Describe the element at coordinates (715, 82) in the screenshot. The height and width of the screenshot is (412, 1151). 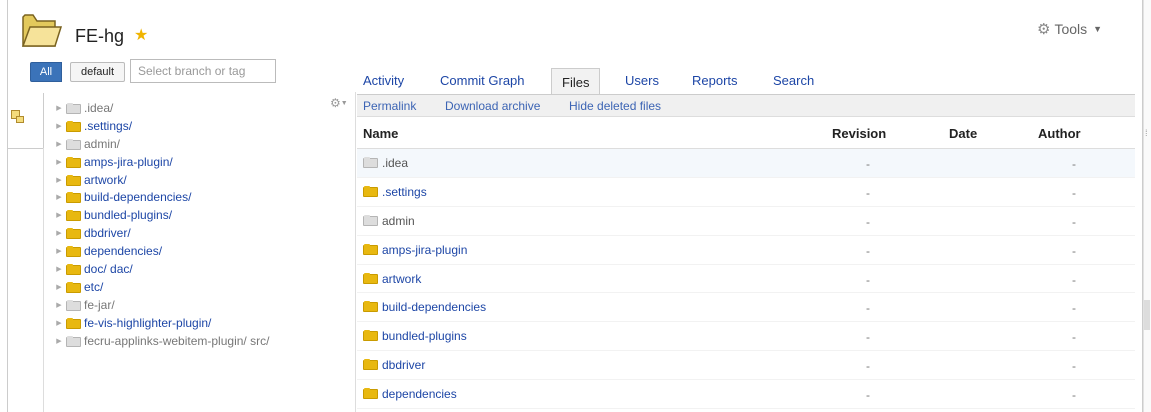
I see `tab-reports: Reports` at that location.